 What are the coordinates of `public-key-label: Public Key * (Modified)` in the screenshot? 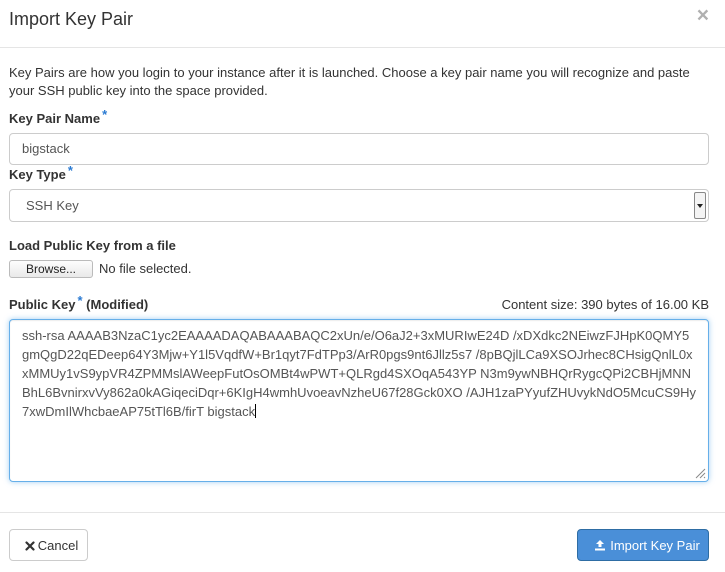 It's located at (79, 302).